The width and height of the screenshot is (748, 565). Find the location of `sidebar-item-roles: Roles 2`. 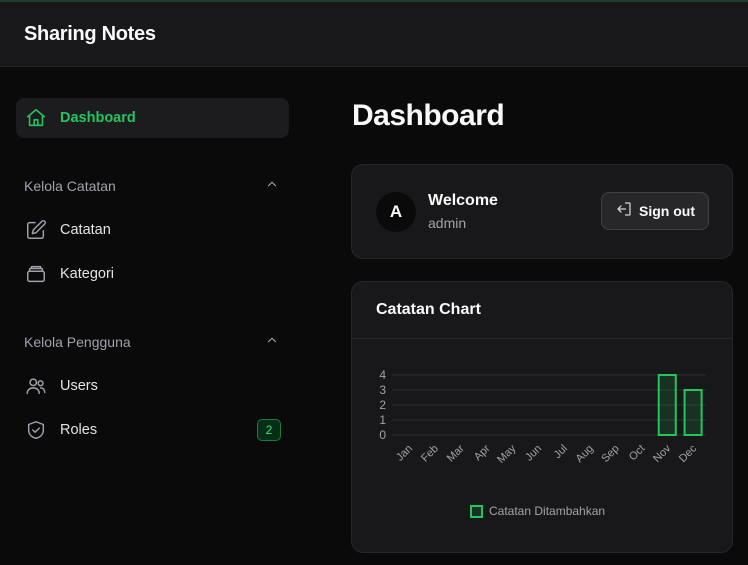

sidebar-item-roles: Roles 2 is located at coordinates (152, 430).